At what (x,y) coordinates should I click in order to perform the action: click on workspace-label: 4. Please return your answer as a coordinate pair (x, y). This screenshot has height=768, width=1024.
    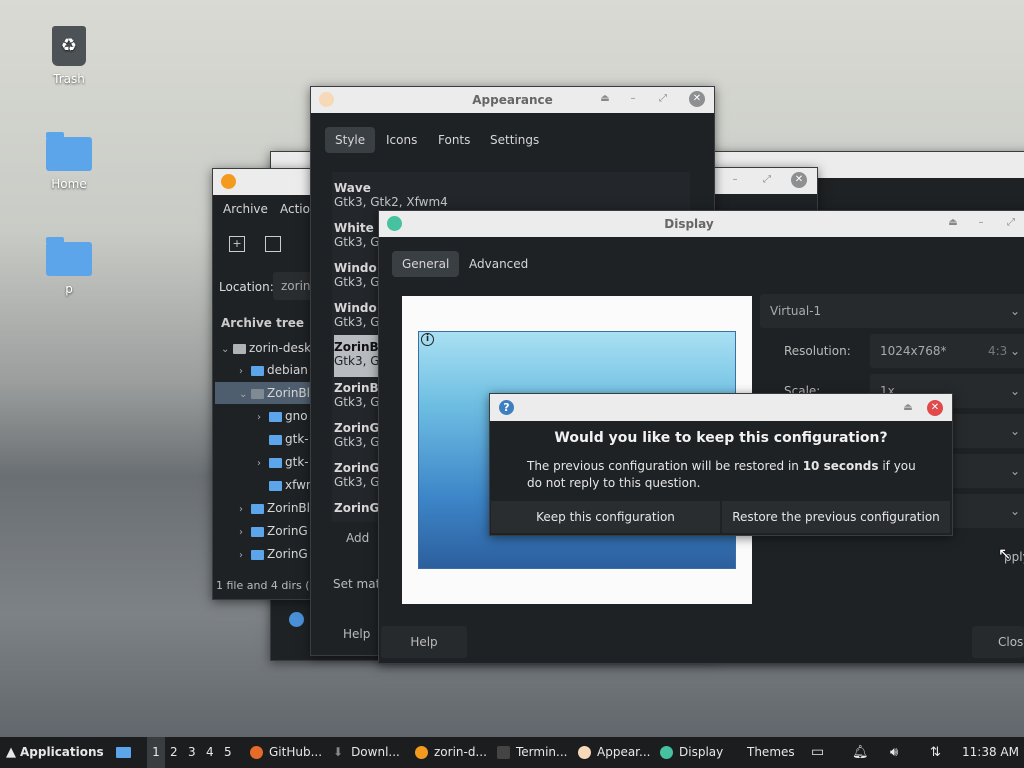
    Looking at the image, I should click on (210, 752).